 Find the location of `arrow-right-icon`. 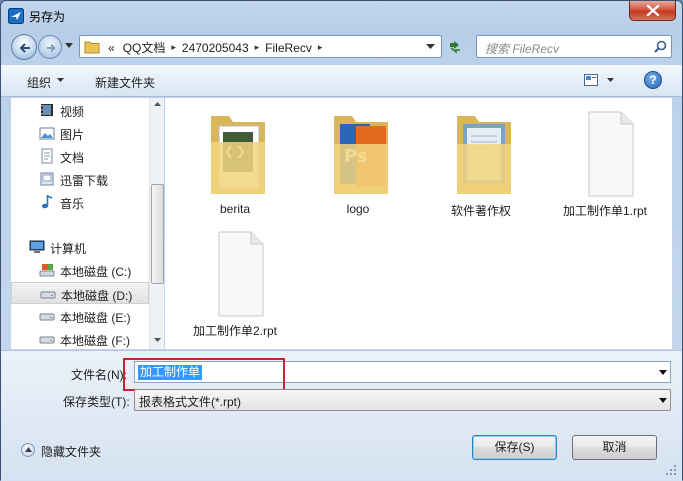

arrow-right-icon is located at coordinates (51, 48).